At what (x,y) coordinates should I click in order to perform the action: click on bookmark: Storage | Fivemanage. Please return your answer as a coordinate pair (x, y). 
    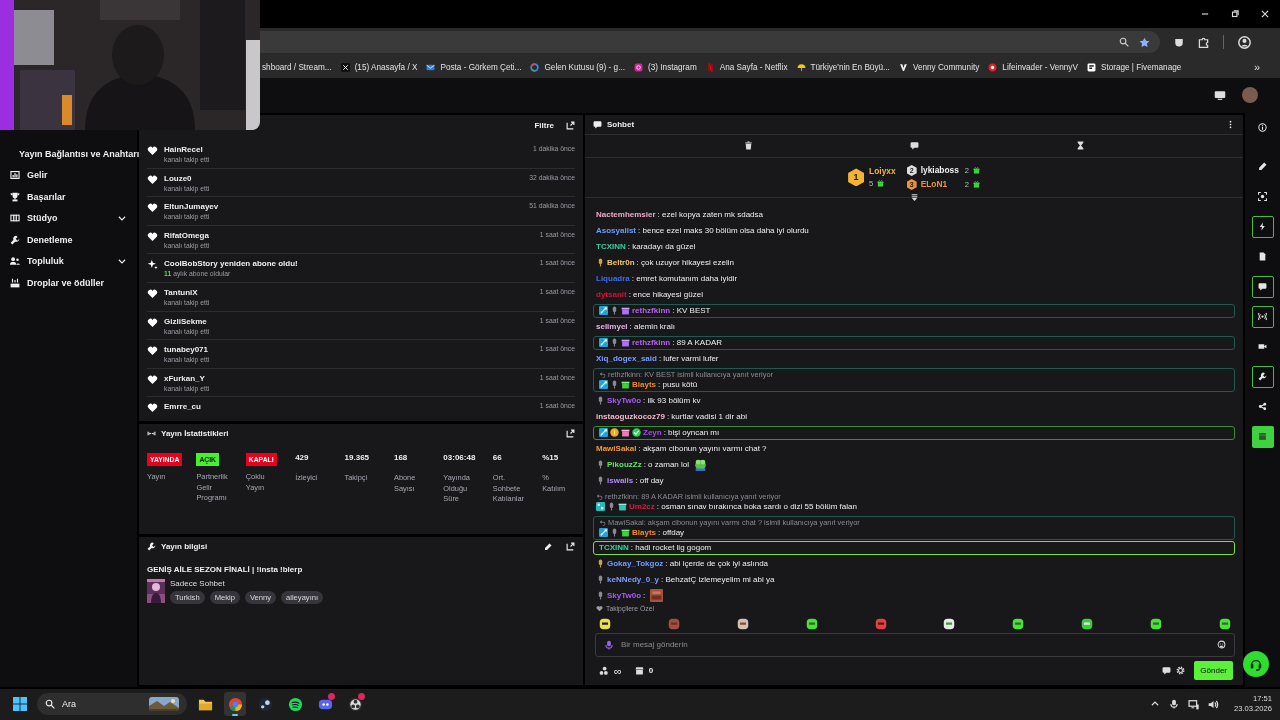
    Looking at the image, I should click on (1134, 67).